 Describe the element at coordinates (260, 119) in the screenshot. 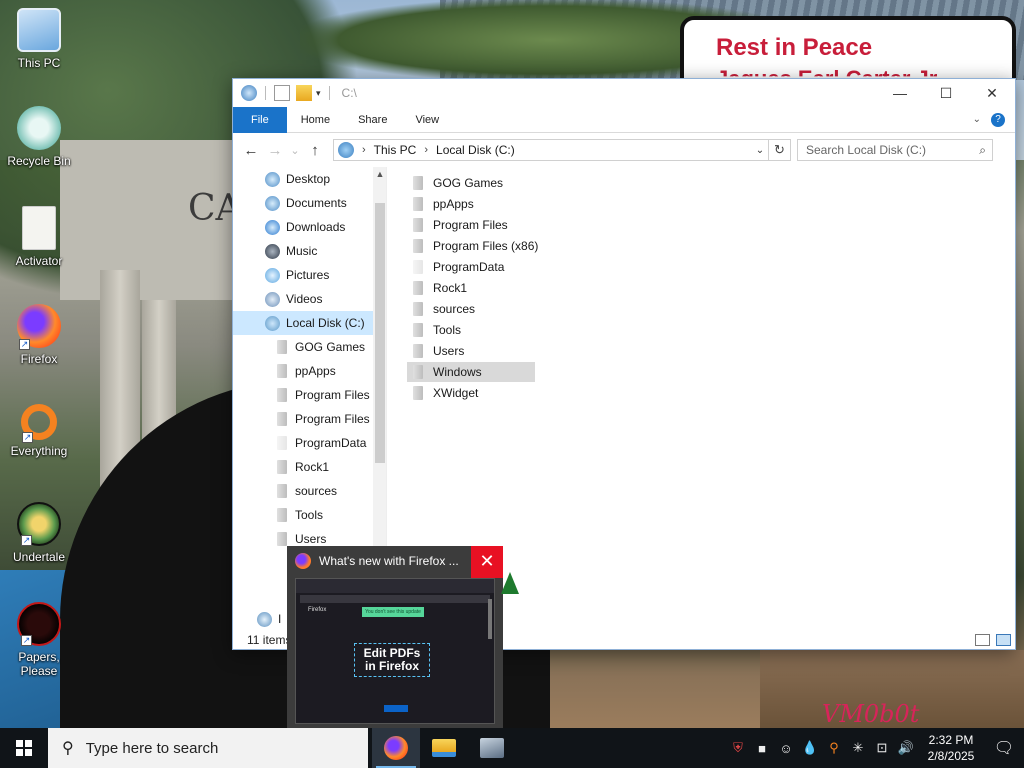

I see `tab-file: File` at that location.